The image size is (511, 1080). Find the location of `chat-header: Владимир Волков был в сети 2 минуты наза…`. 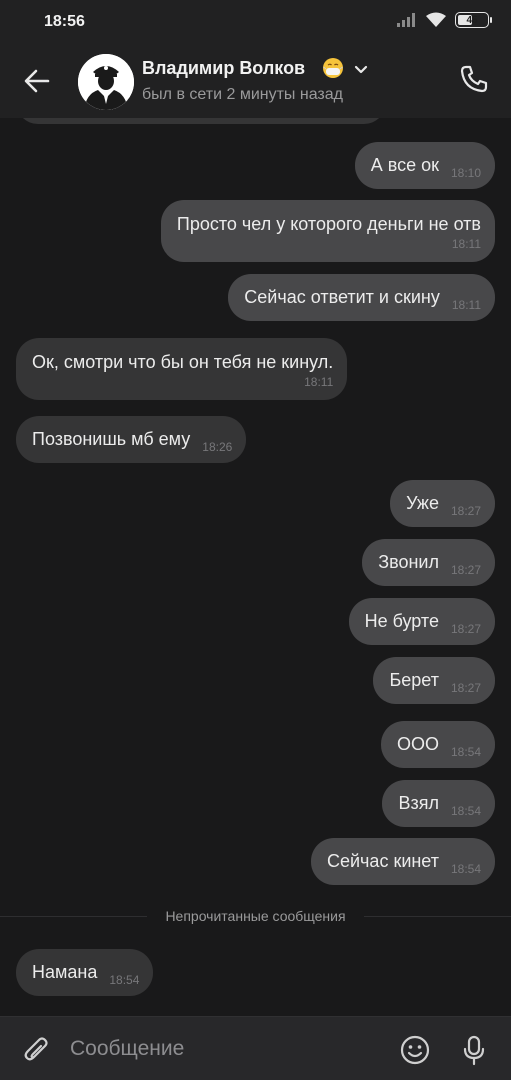

chat-header: Владимир Волков был в сети 2 минуты наза… is located at coordinates (255, 80).